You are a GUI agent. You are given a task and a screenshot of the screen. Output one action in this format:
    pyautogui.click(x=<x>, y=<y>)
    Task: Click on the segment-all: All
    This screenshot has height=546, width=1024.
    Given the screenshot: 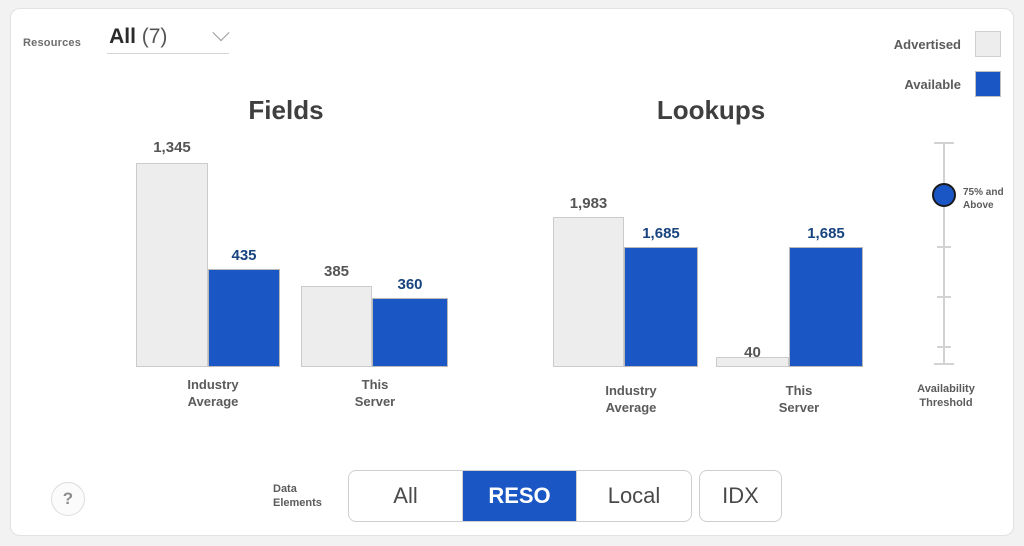 What is the action you would take?
    pyautogui.click(x=406, y=496)
    